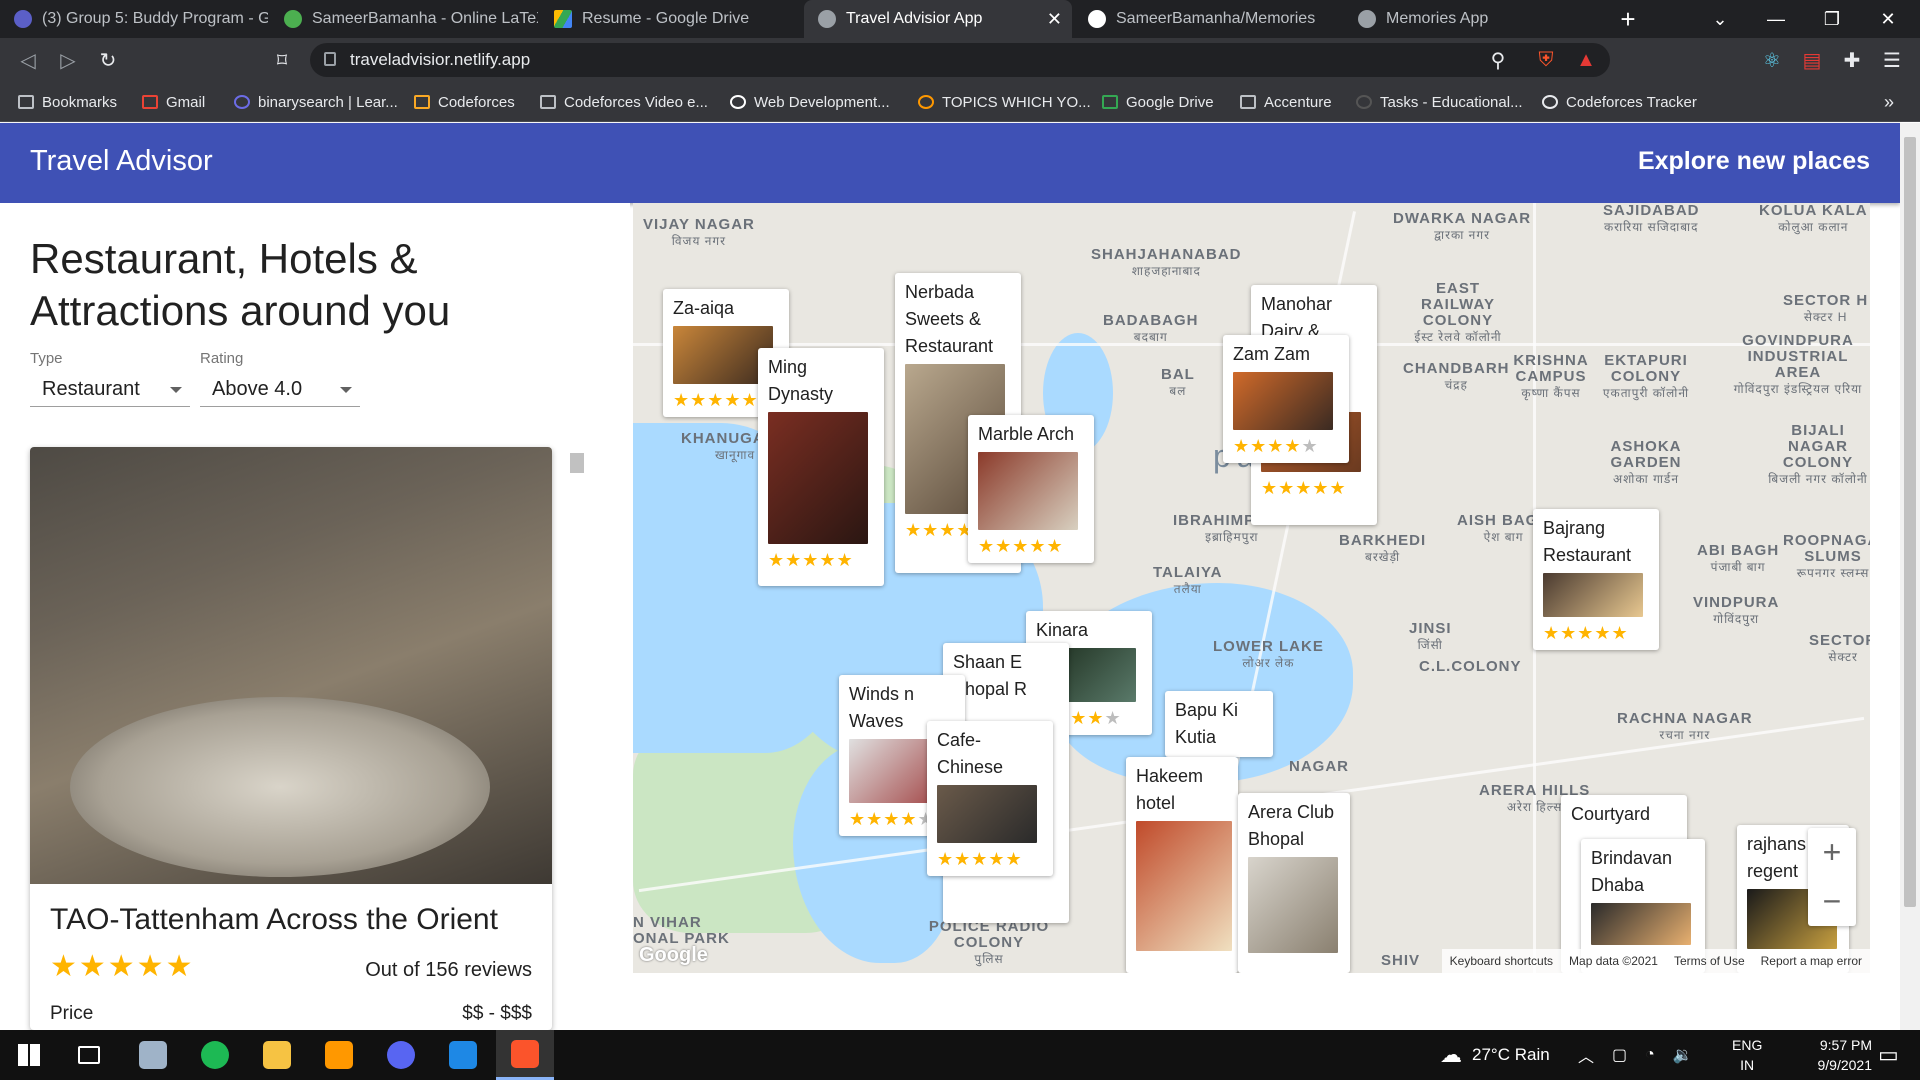 Image resolution: width=1920 pixels, height=1080 pixels. Describe the element at coordinates (1812, 60) in the screenshot. I see `extension-icon: ▤` at that location.